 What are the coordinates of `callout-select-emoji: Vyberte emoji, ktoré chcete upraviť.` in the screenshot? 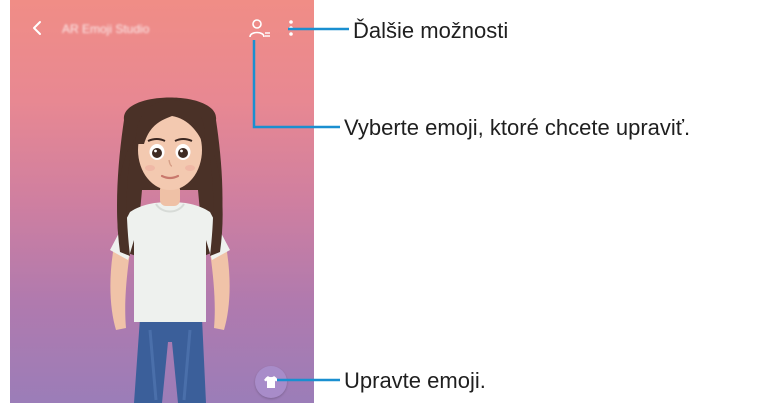 It's located at (517, 127).